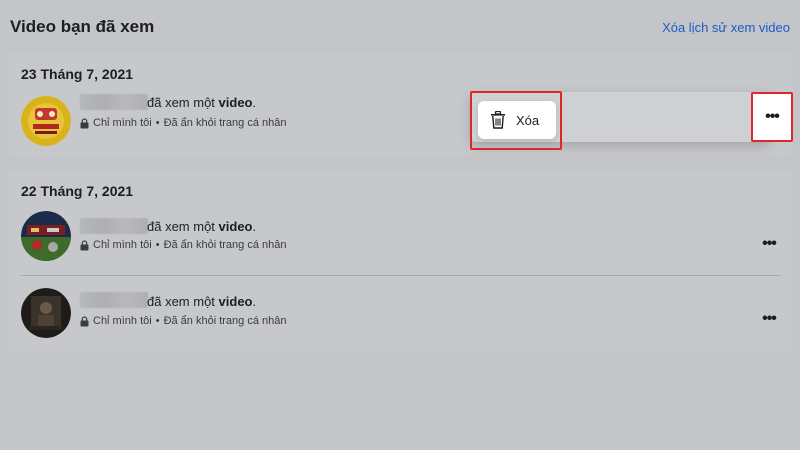  I want to click on page-header: Video bạn đã xem Xóa lịch sử xem video, so click(400, 26).